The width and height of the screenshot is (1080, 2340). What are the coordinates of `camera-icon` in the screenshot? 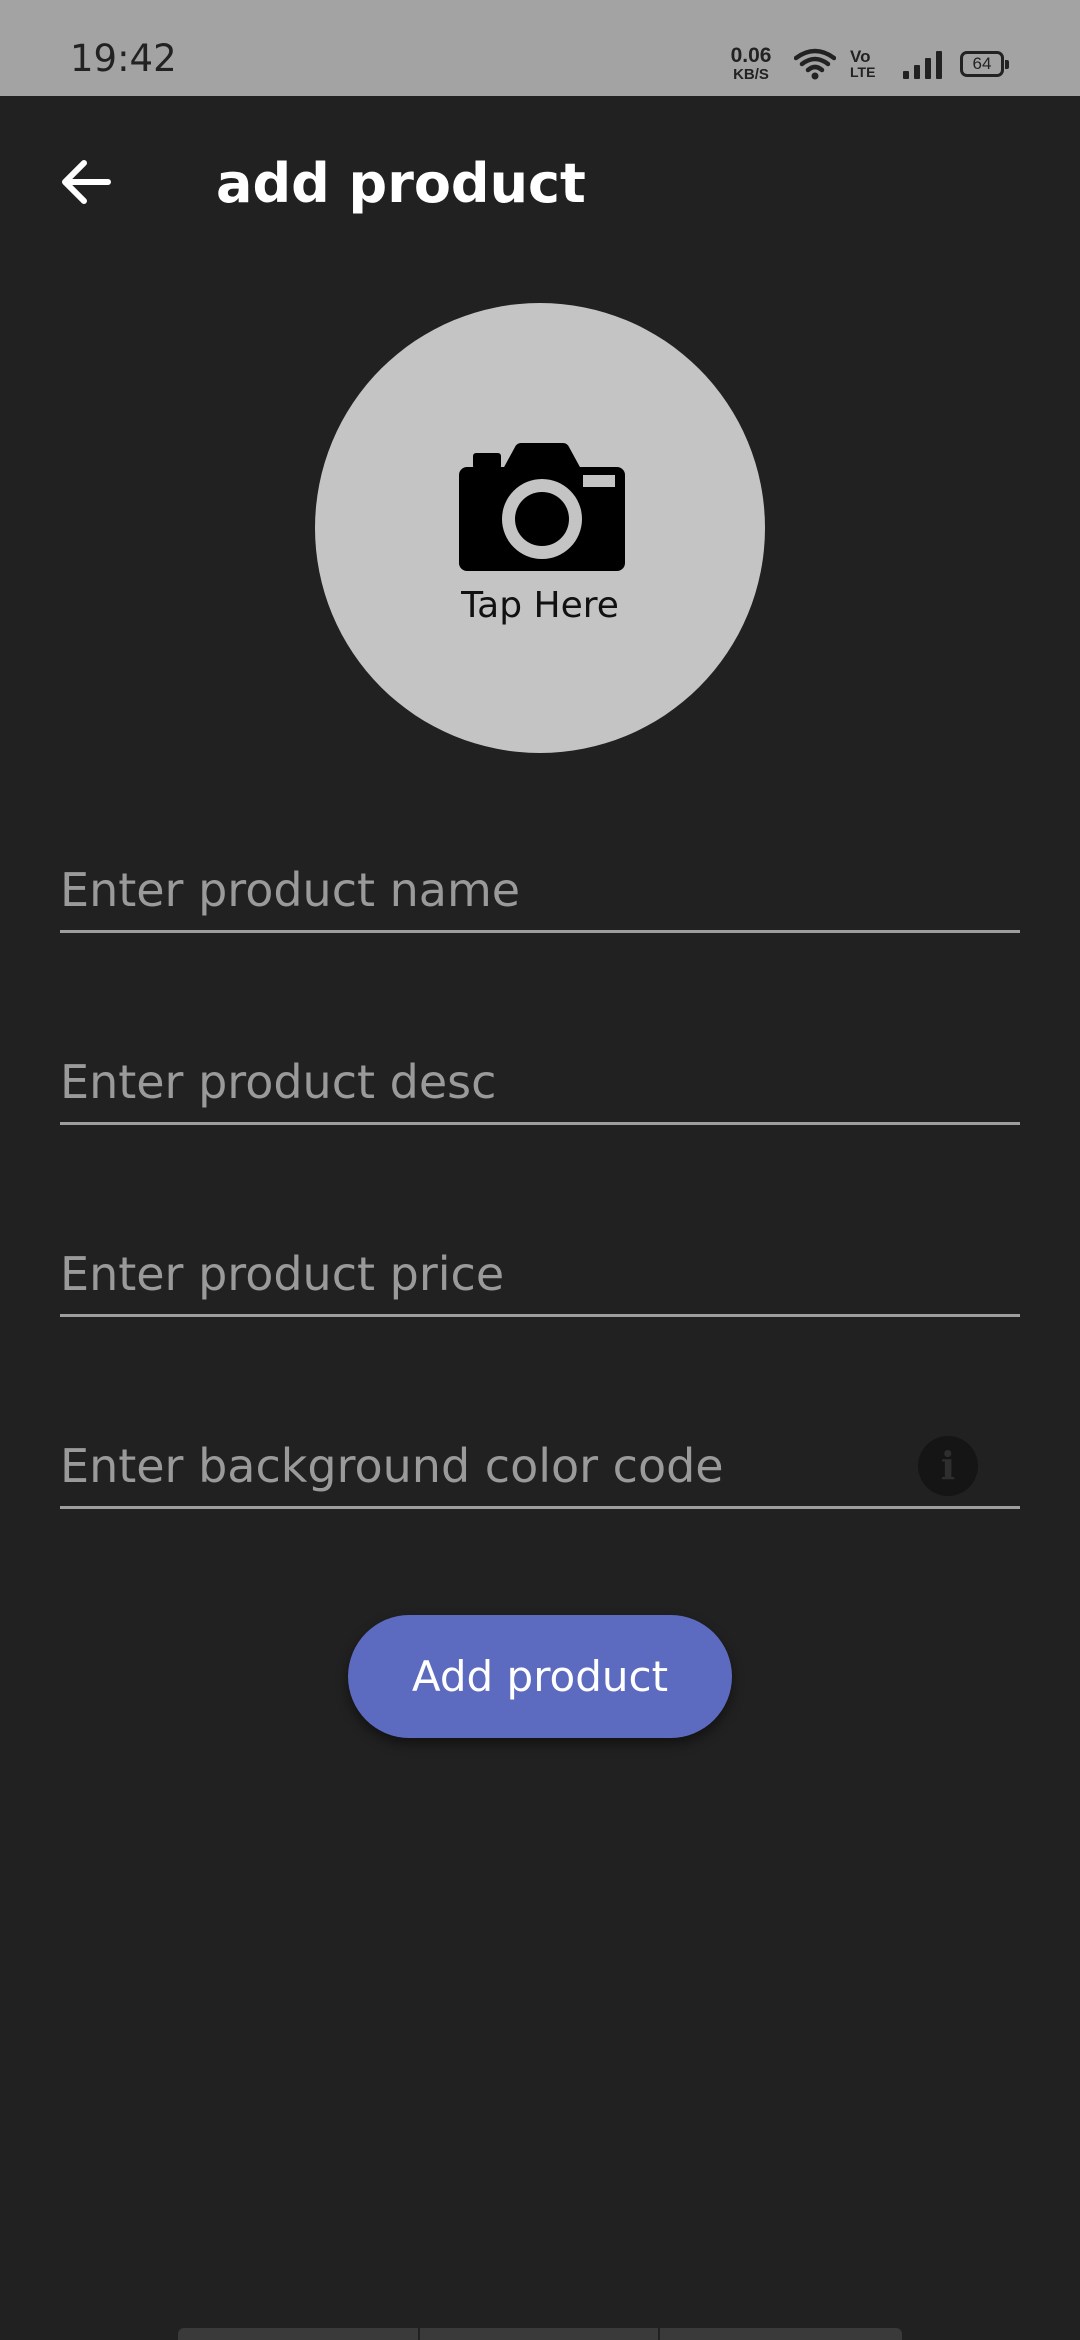 It's located at (542, 508).